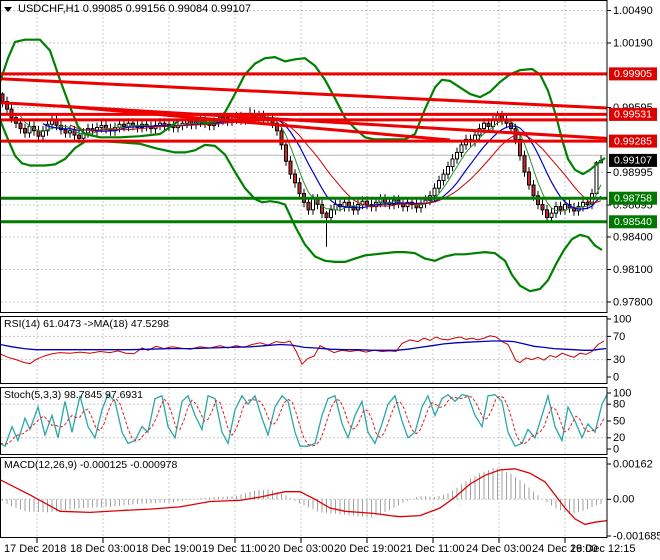 This screenshot has height=560, width=660. I want to click on svg-text: 20, so click(619, 438).